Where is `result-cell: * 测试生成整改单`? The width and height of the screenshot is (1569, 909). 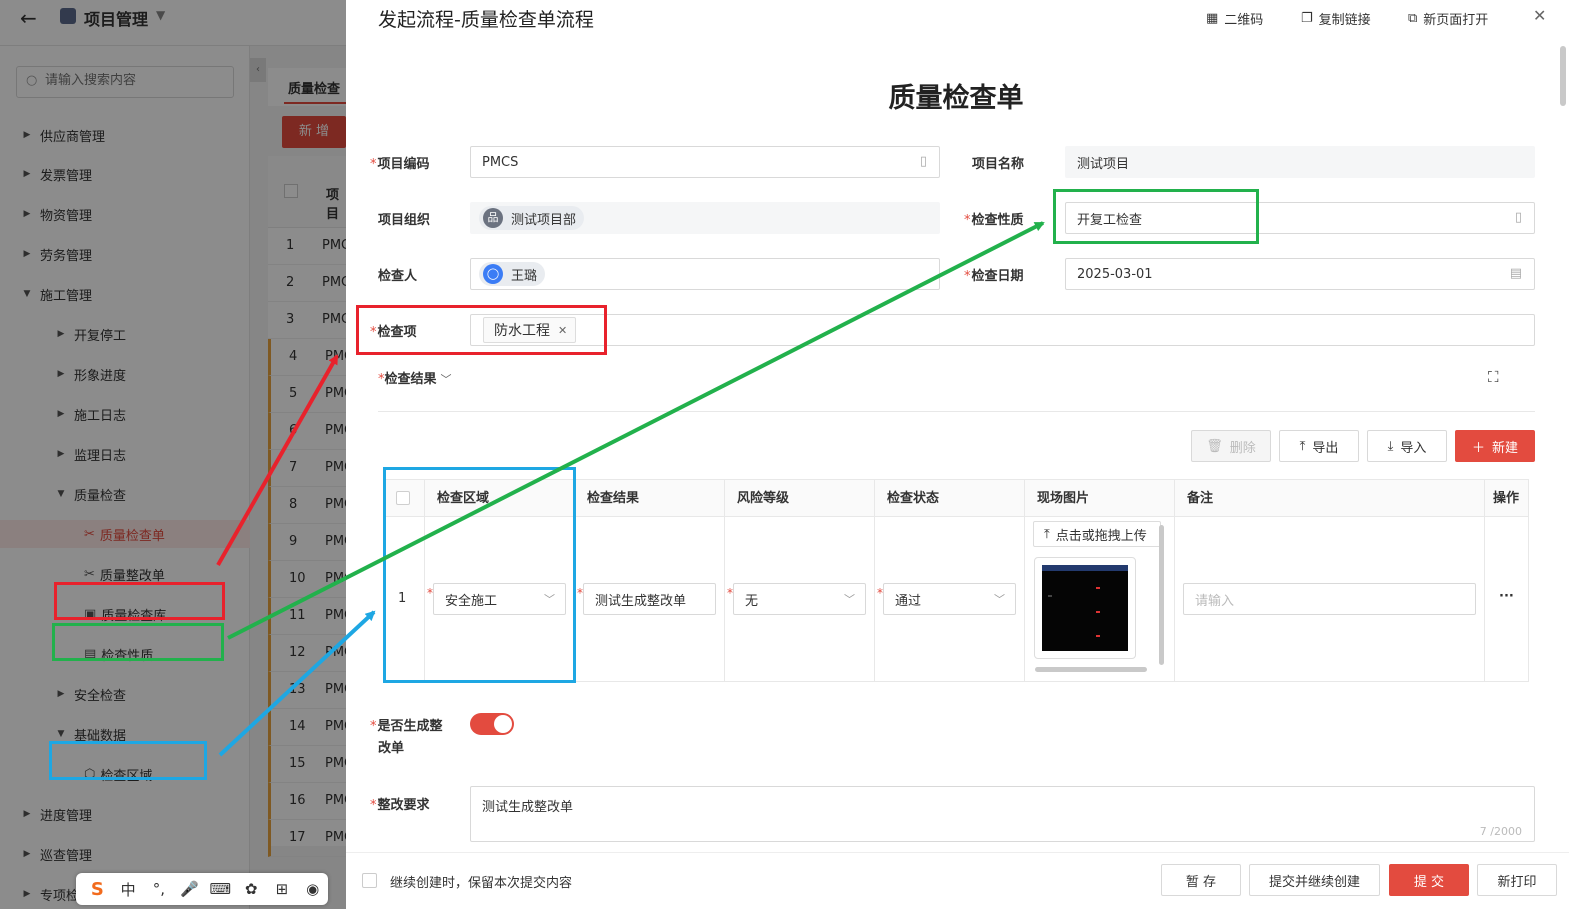
result-cell: * 测试生成整改单 is located at coordinates (650, 599).